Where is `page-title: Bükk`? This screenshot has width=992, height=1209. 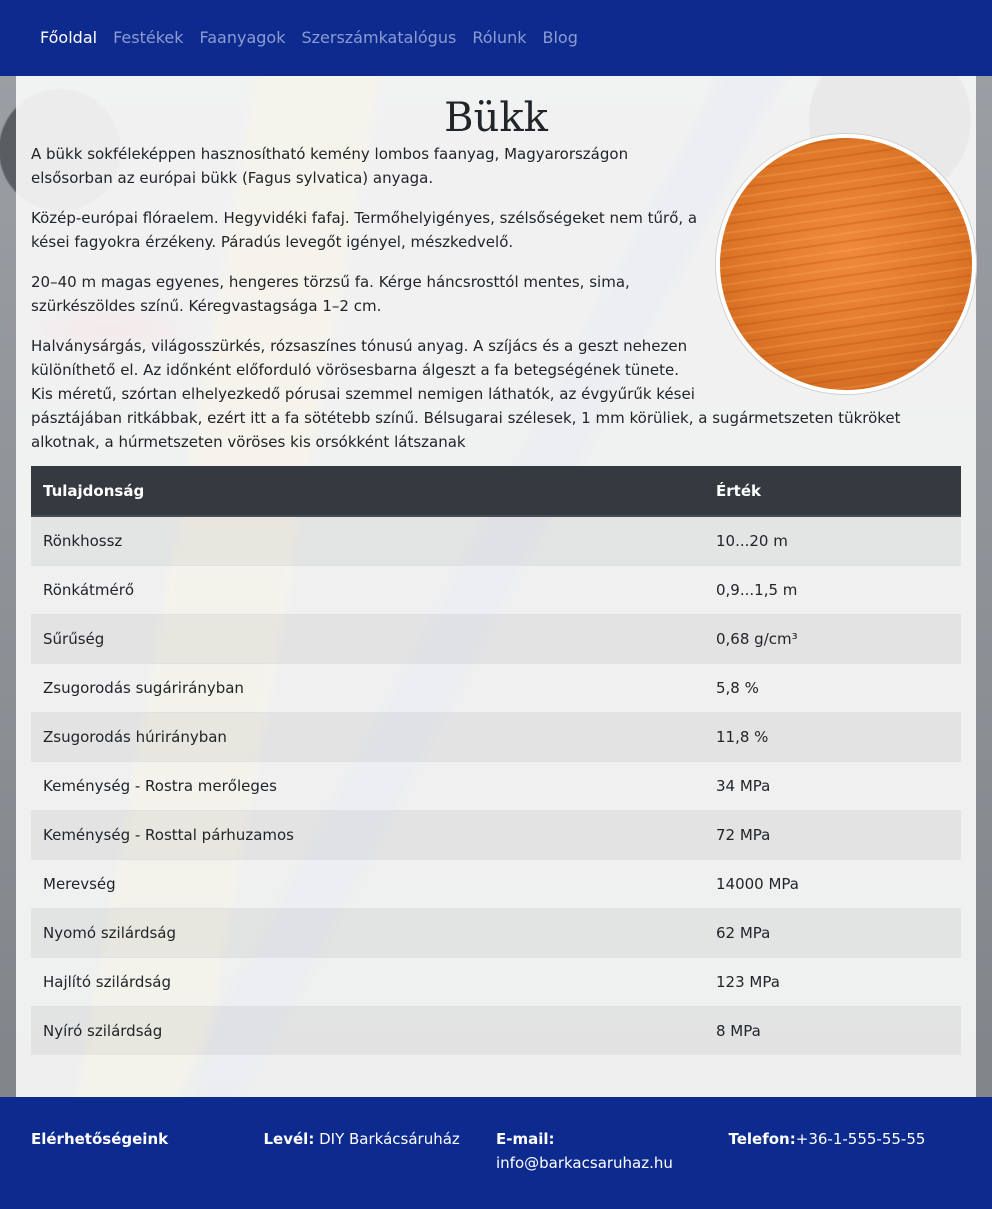
page-title: Bükk is located at coordinates (496, 118).